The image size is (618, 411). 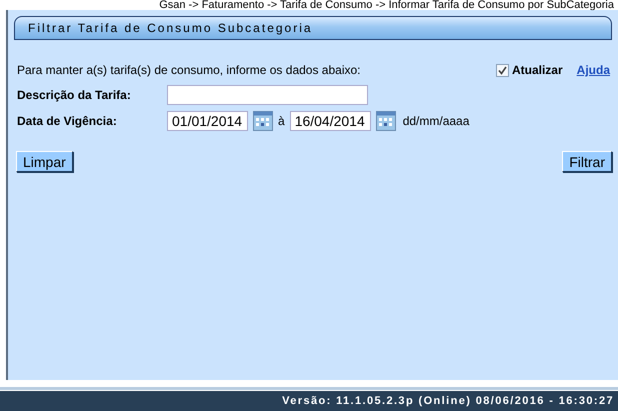 I want to click on end-date-field: 16/04/2014, so click(x=330, y=121).